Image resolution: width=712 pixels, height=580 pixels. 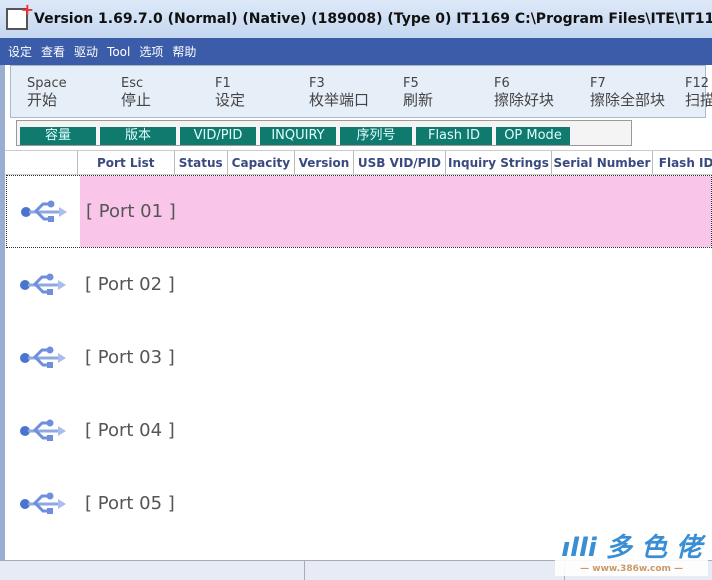 What do you see at coordinates (418, 100) in the screenshot?
I see `action-label: 刷新` at bounding box center [418, 100].